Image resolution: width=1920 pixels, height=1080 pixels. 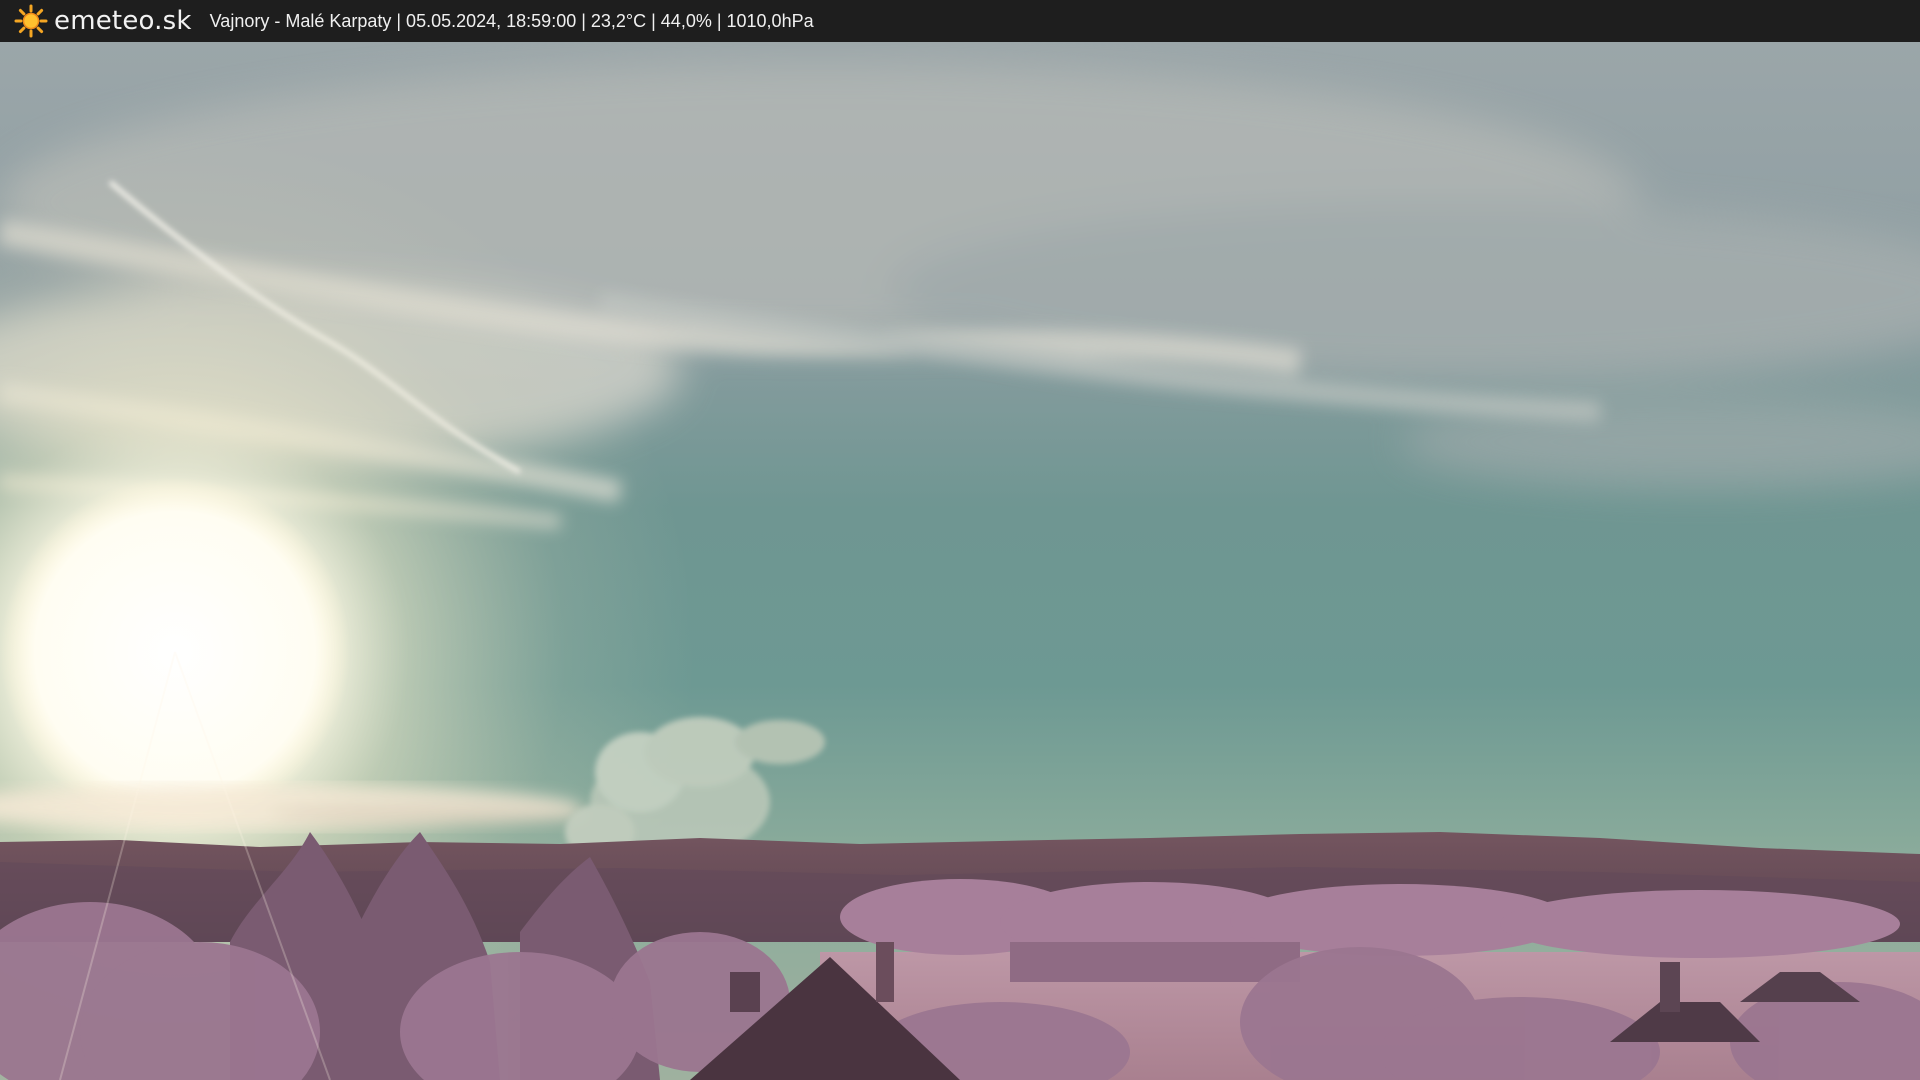 What do you see at coordinates (123, 21) in the screenshot?
I see `brand-name: emeteo.sk` at bounding box center [123, 21].